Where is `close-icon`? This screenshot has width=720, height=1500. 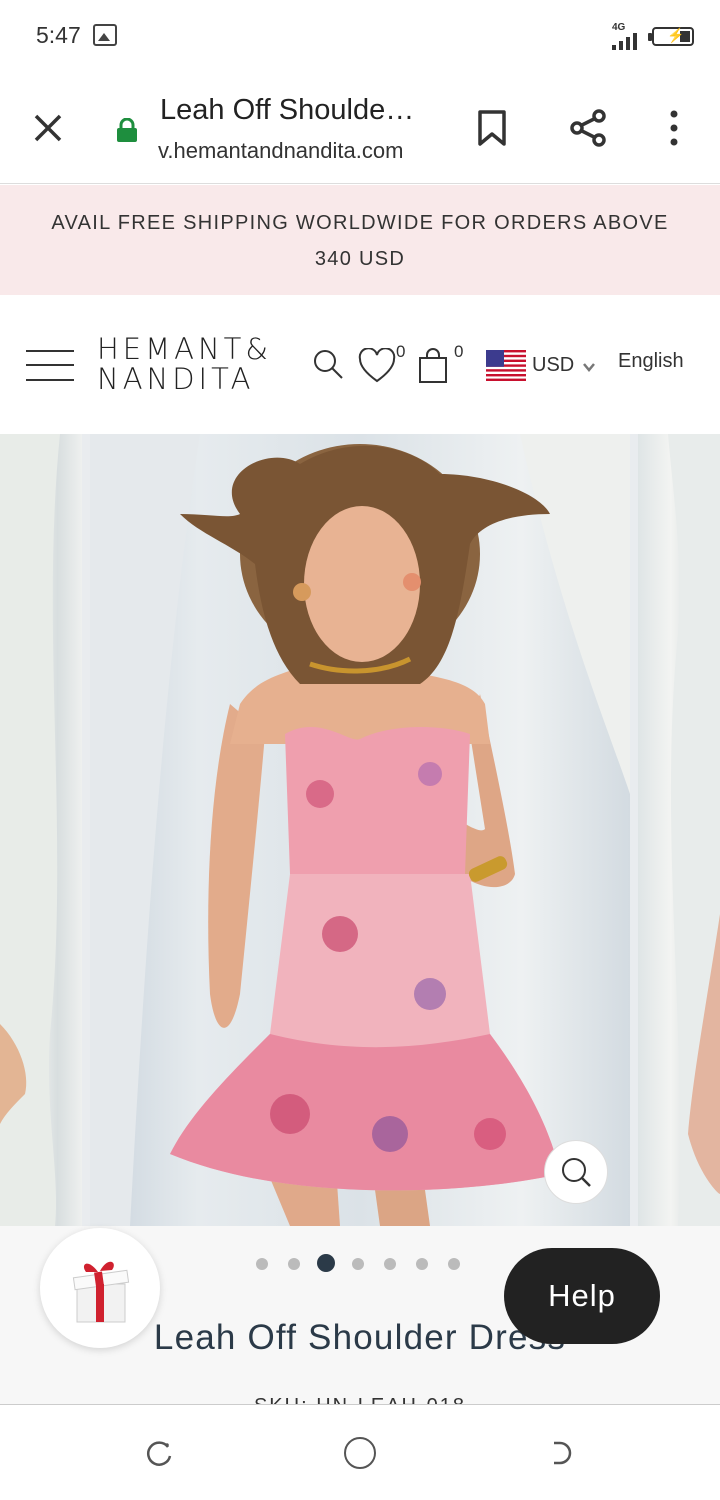
close-icon is located at coordinates (48, 128).